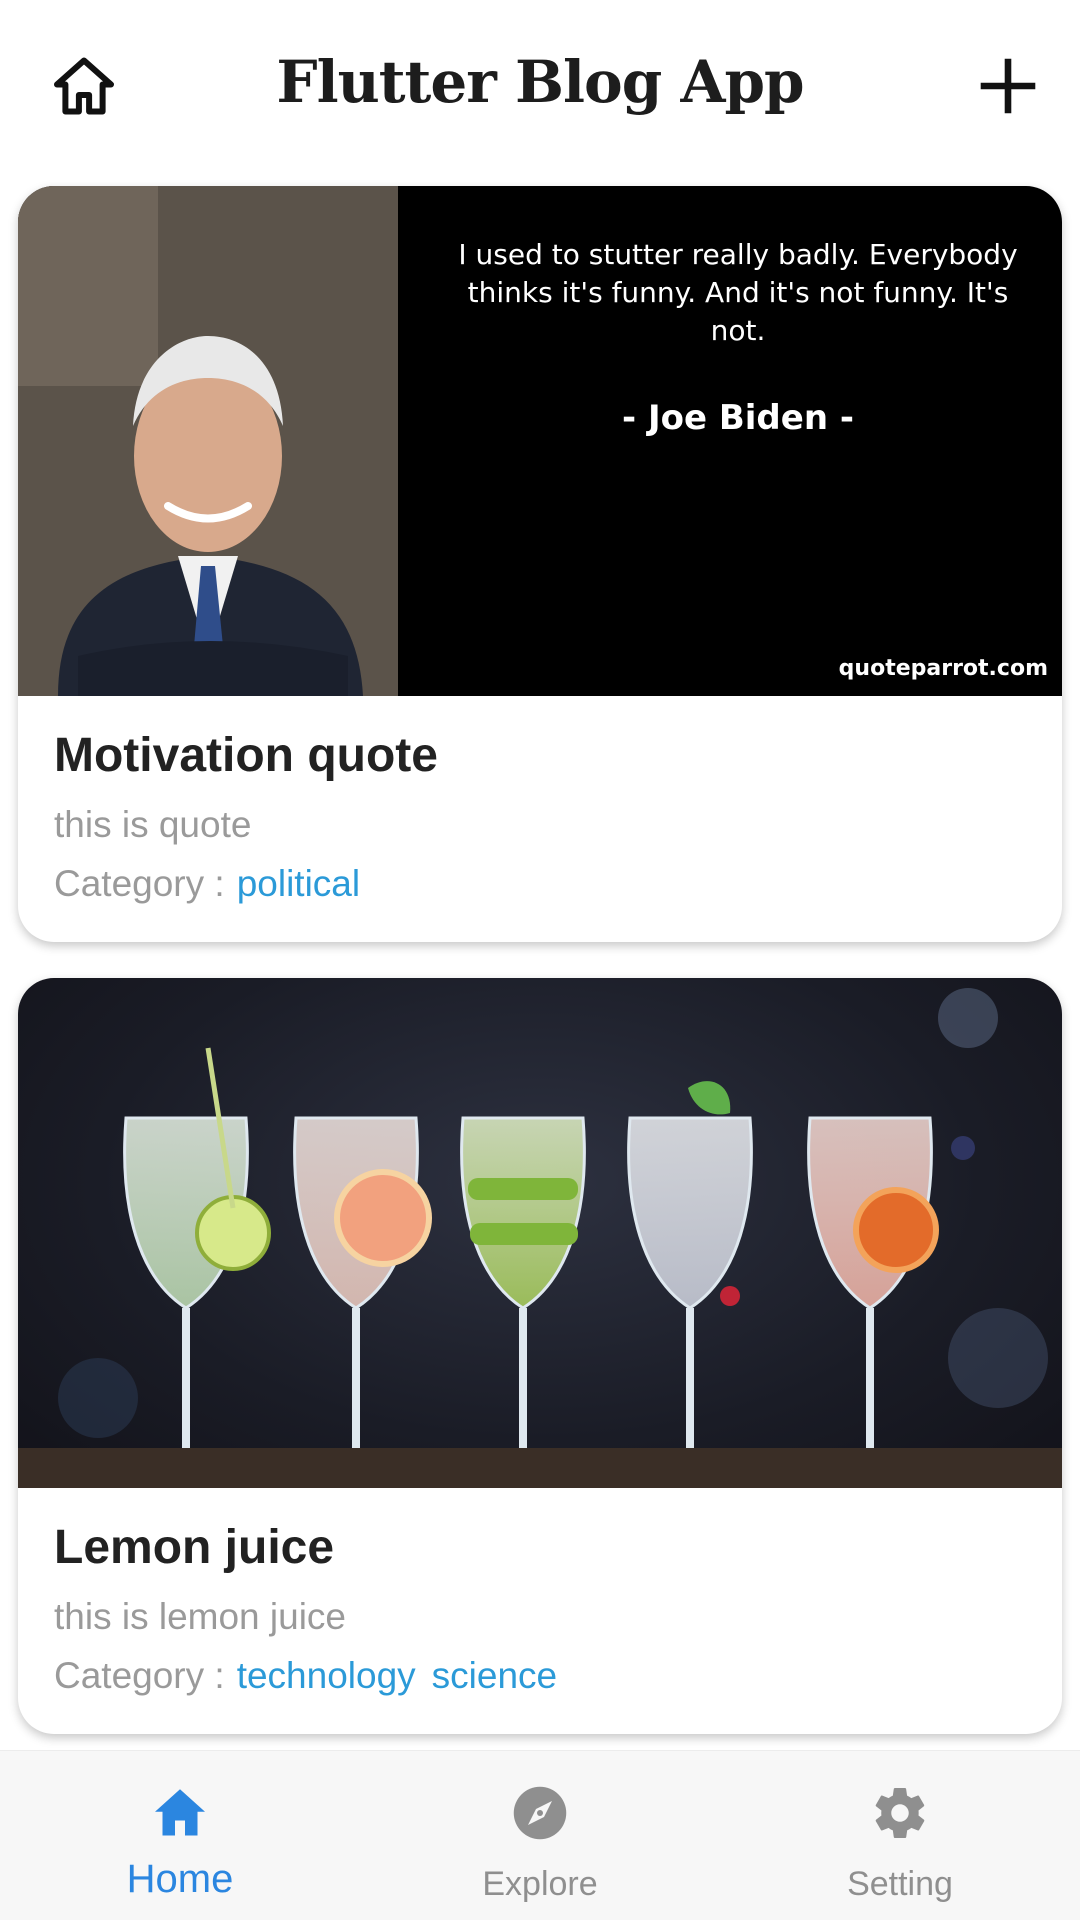  What do you see at coordinates (540, 82) in the screenshot?
I see `page-title: Flutter Blog App` at bounding box center [540, 82].